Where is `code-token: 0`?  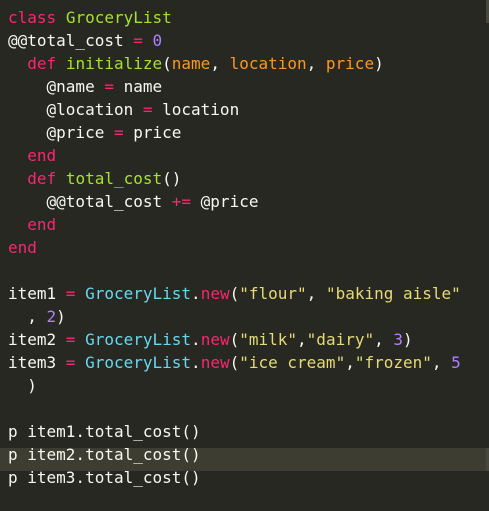
code-token: 0 is located at coordinates (157, 40).